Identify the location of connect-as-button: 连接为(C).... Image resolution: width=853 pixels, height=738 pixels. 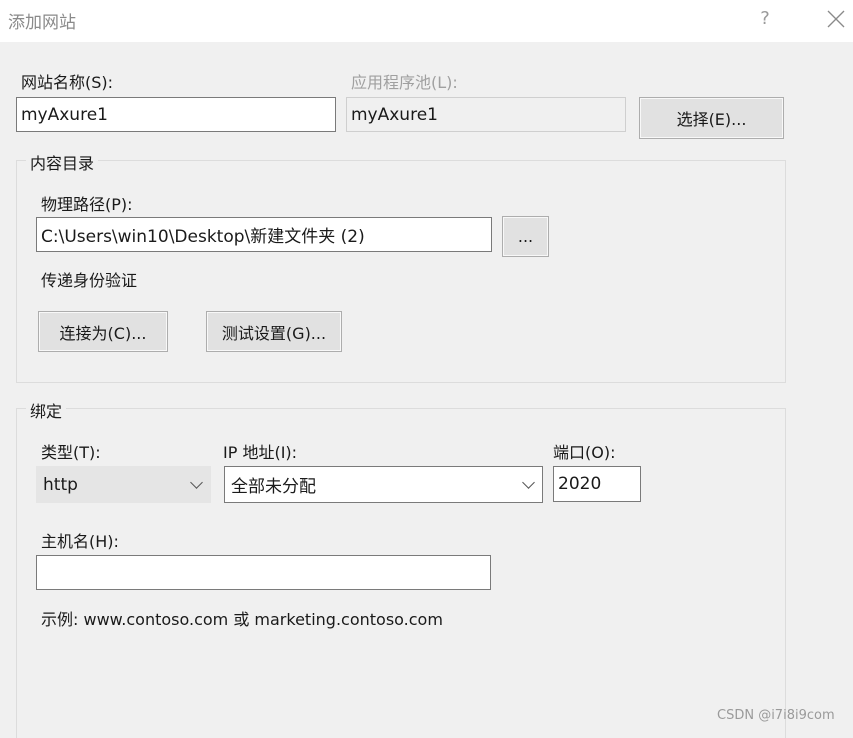
(103, 331).